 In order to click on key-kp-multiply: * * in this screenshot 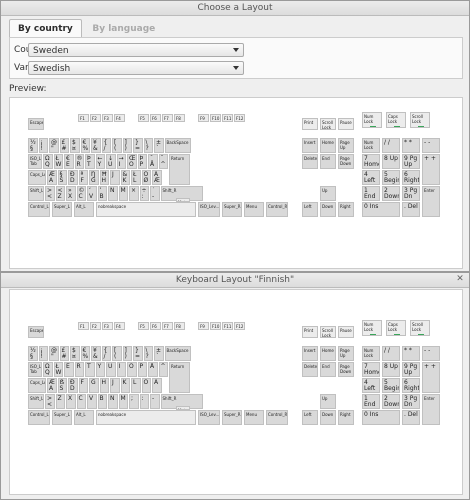, I will do `click(411, 145)`.